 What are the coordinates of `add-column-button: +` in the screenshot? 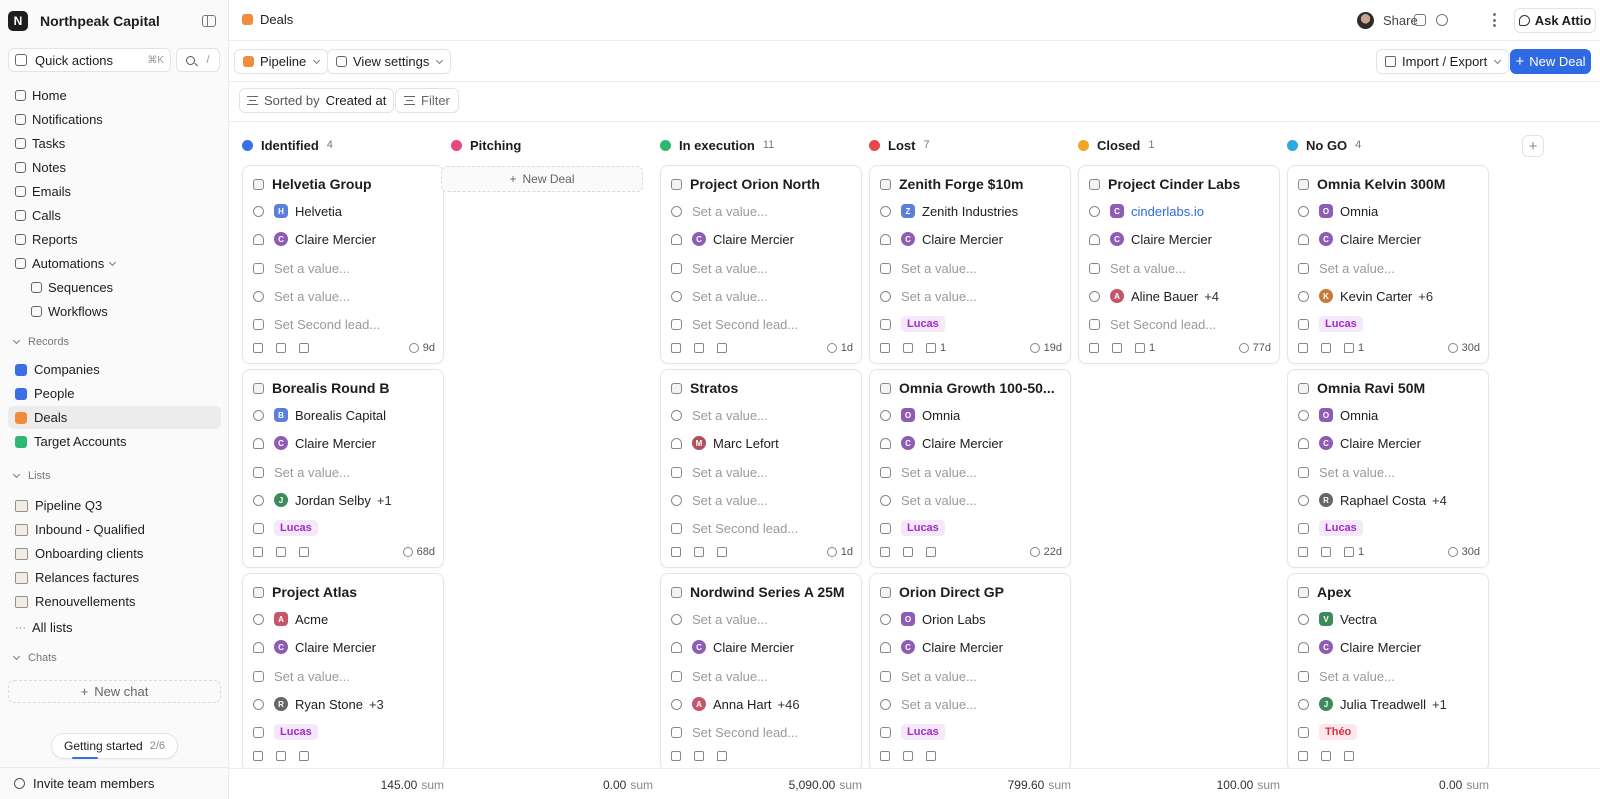 It's located at (1533, 146).